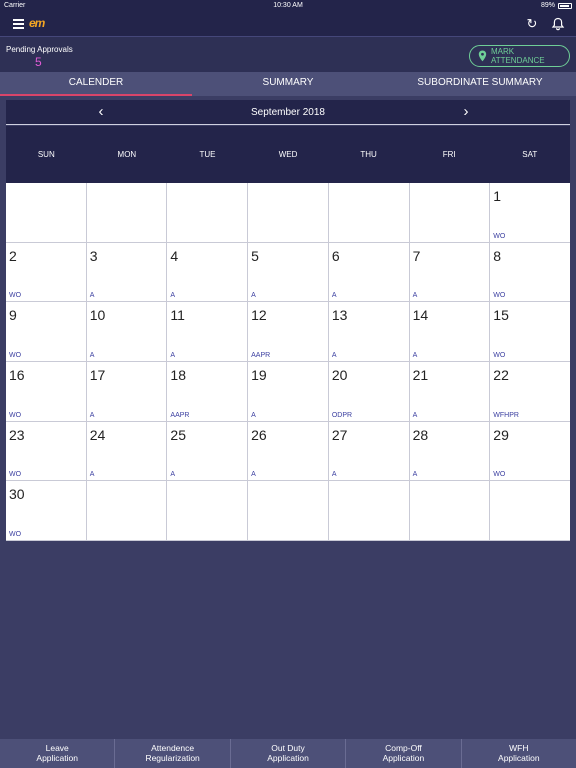 Image resolution: width=576 pixels, height=768 pixels. I want to click on button-line: Leave, so click(57, 748).